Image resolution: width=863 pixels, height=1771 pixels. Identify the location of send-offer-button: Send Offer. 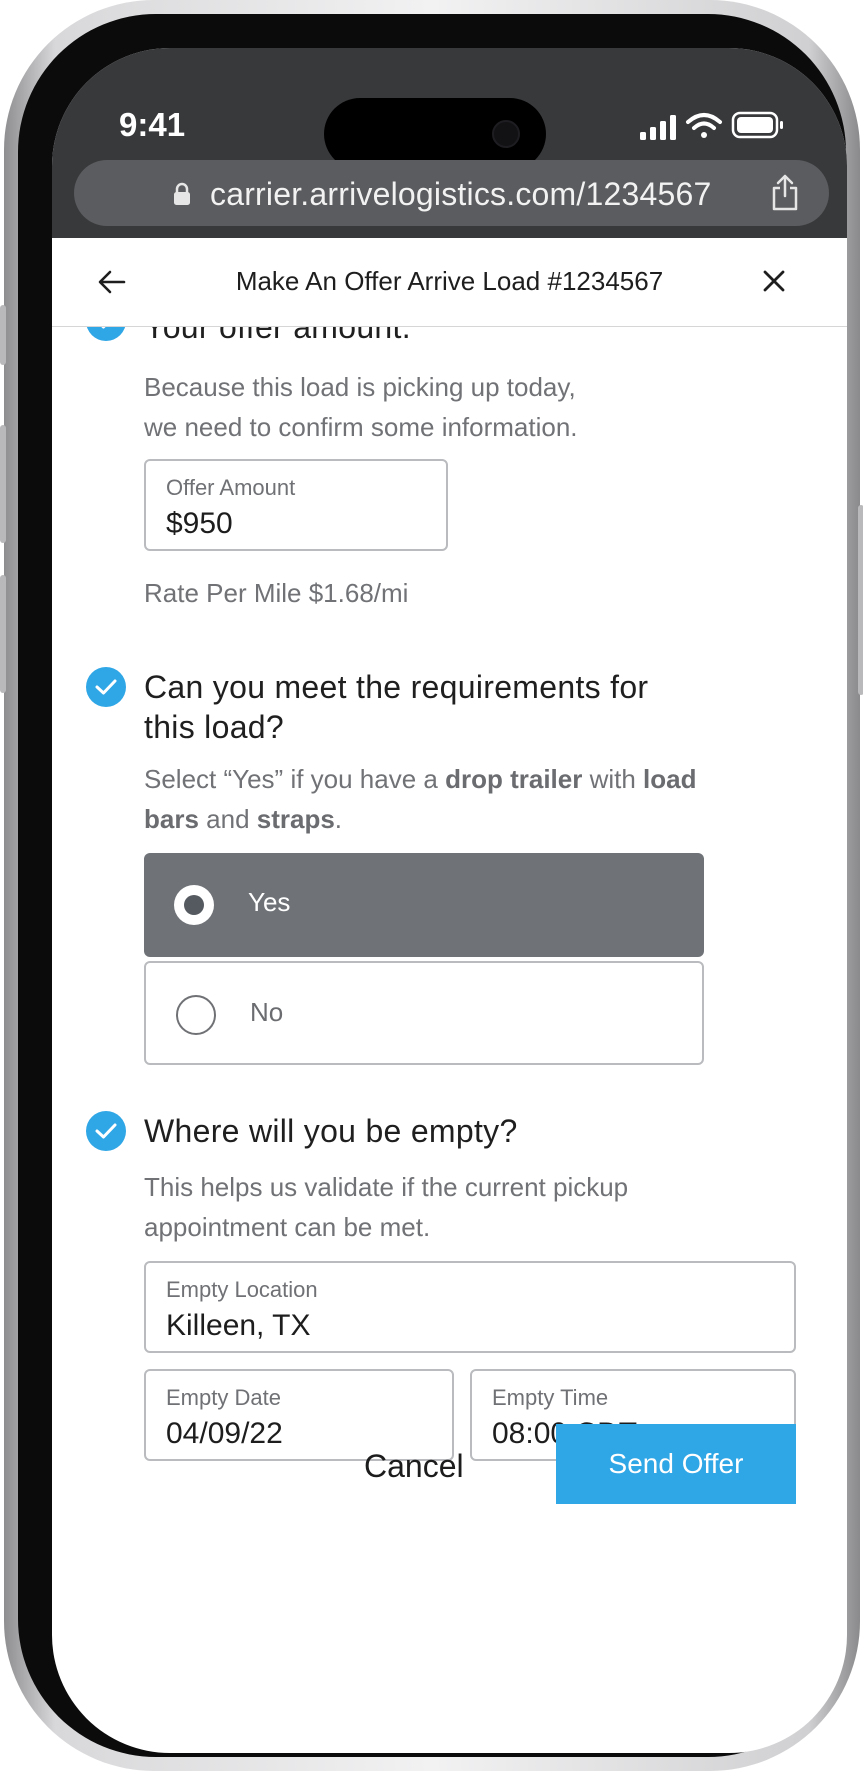
(676, 1464).